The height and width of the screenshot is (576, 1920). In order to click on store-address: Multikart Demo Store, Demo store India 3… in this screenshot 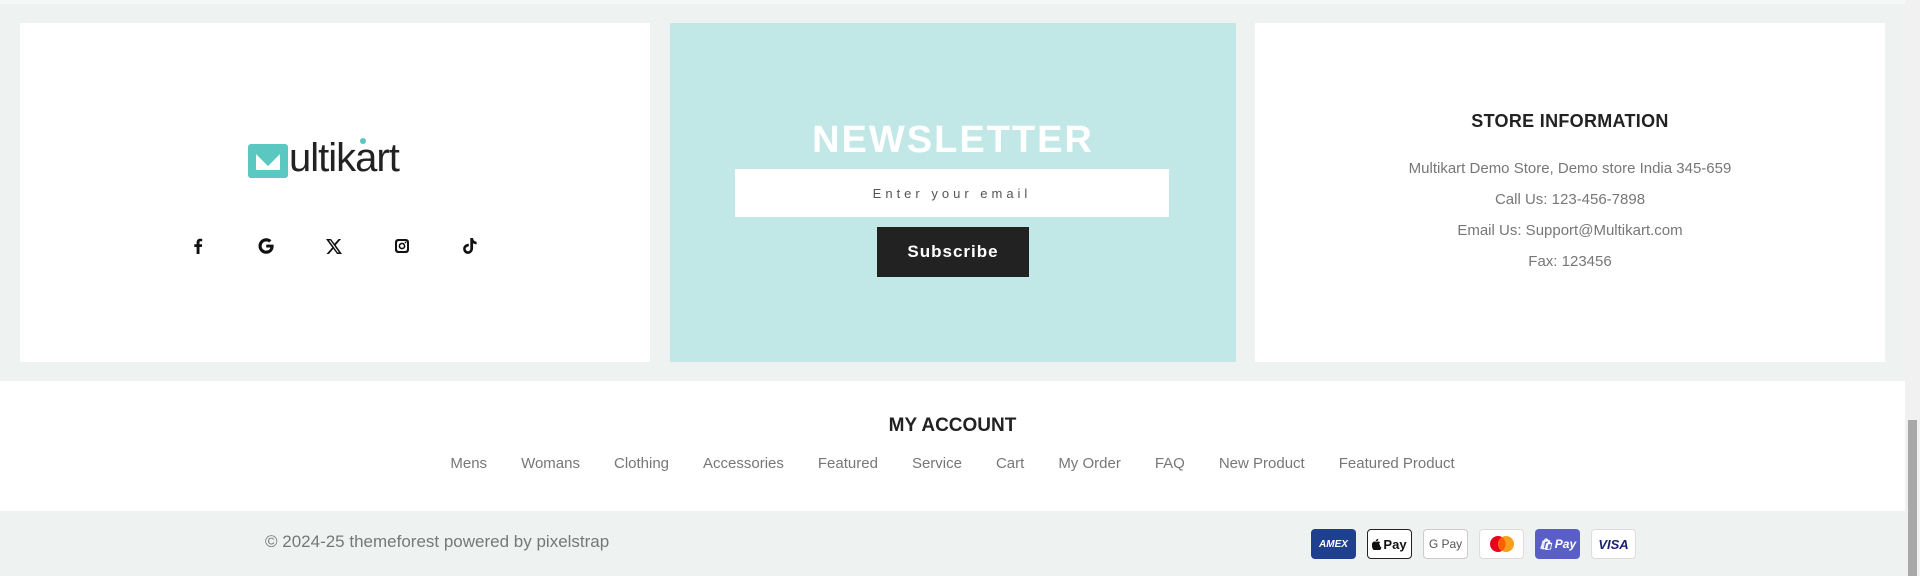, I will do `click(1570, 168)`.